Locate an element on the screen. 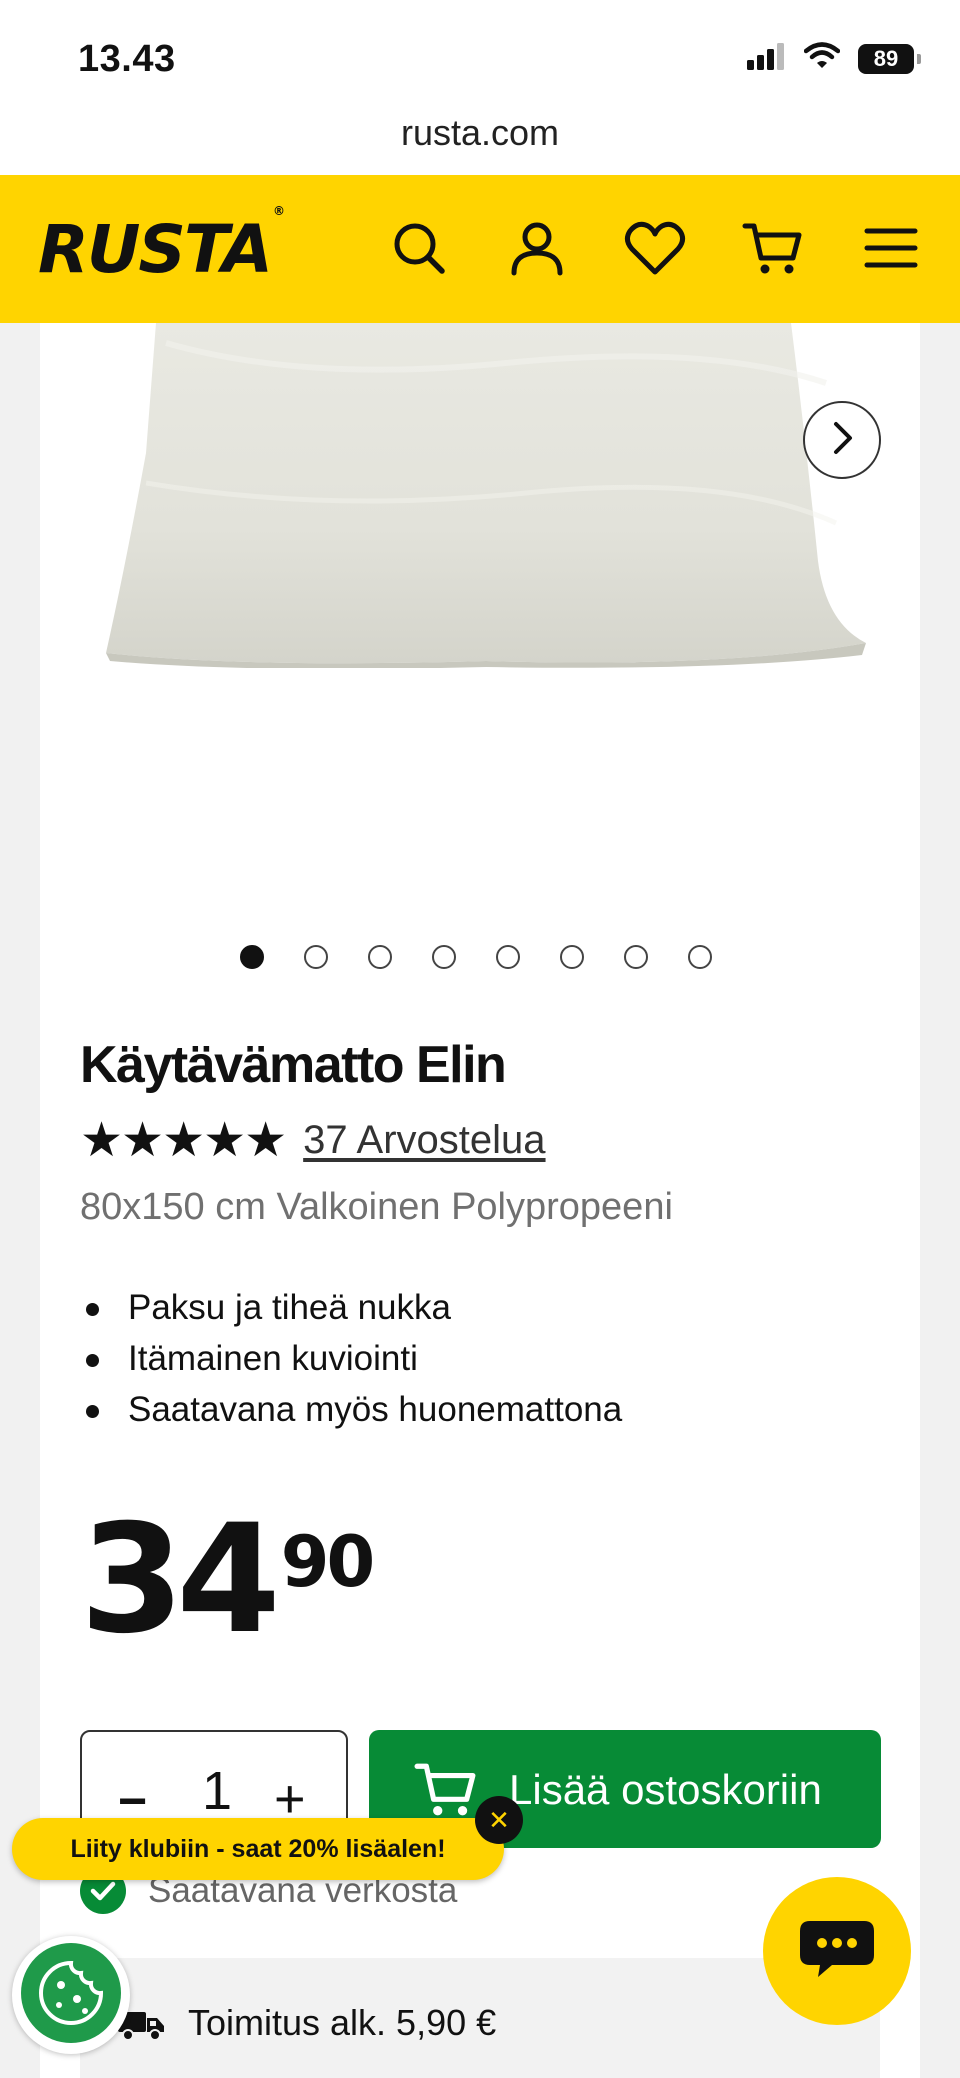  cookie-settings-button is located at coordinates (71, 1995).